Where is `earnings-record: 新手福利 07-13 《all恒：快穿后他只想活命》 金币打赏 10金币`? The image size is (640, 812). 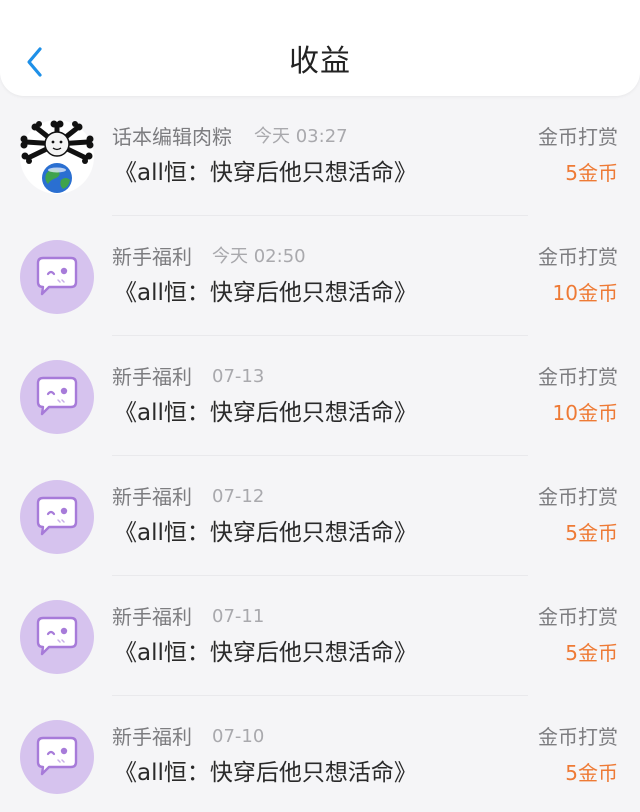 earnings-record: 新手福利 07-13 《all恒：快穿后他只想活命》 金币打赏 10金币 is located at coordinates (320, 396).